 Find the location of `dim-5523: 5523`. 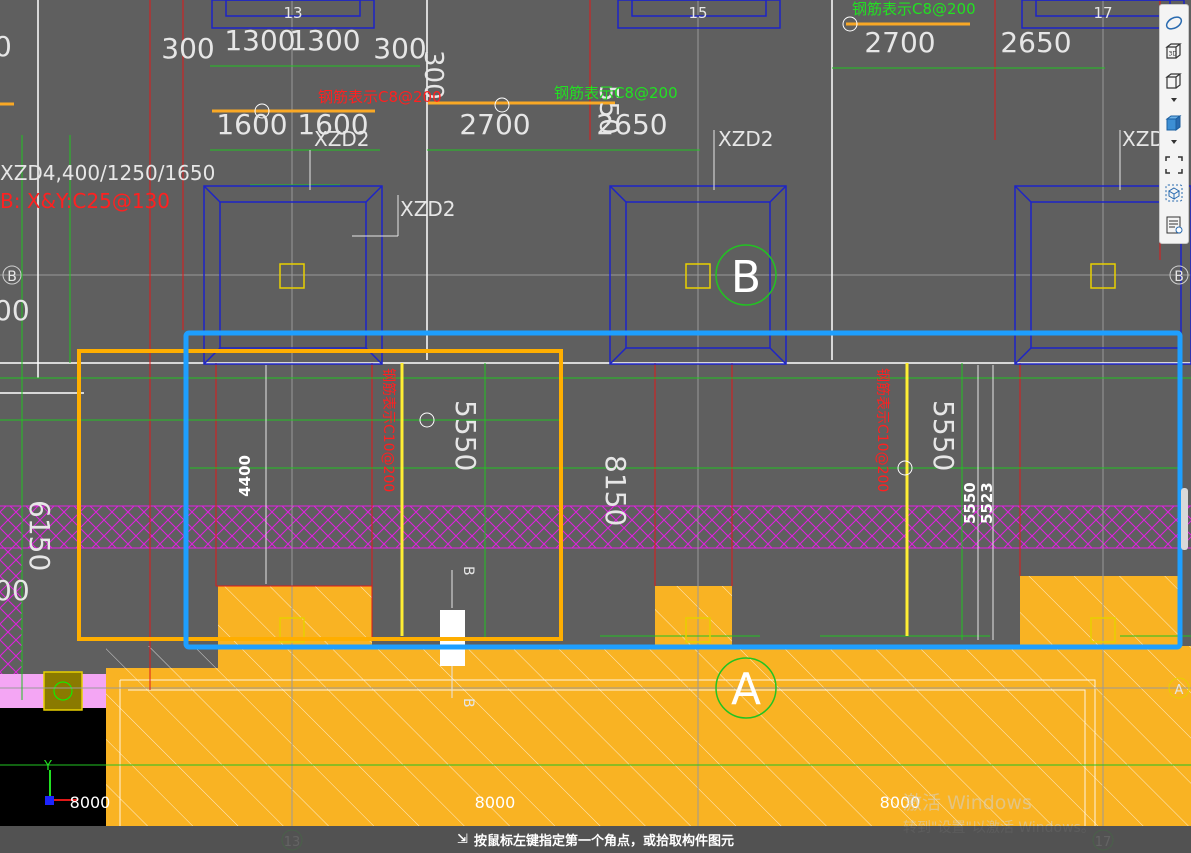

dim-5523: 5523 is located at coordinates (987, 503).